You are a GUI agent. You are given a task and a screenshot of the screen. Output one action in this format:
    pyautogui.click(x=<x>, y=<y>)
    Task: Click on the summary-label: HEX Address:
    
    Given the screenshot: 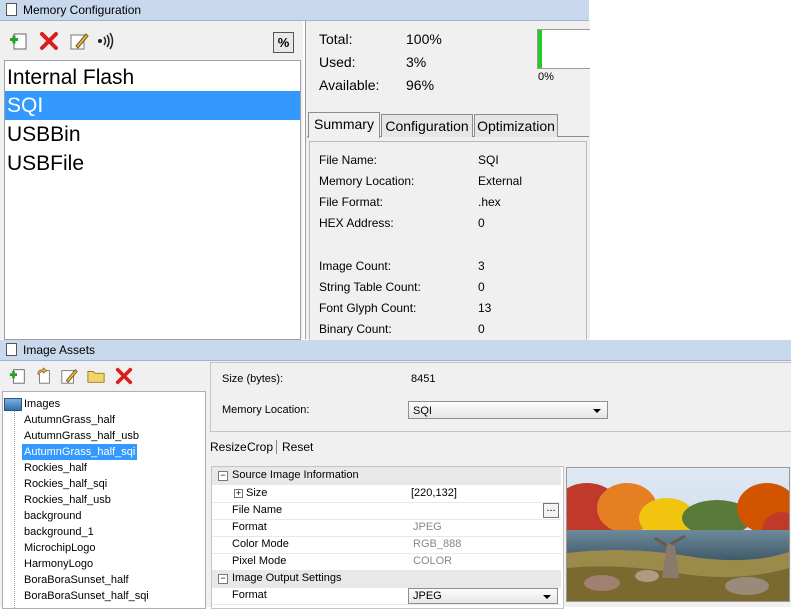 What is the action you would take?
    pyautogui.click(x=356, y=223)
    